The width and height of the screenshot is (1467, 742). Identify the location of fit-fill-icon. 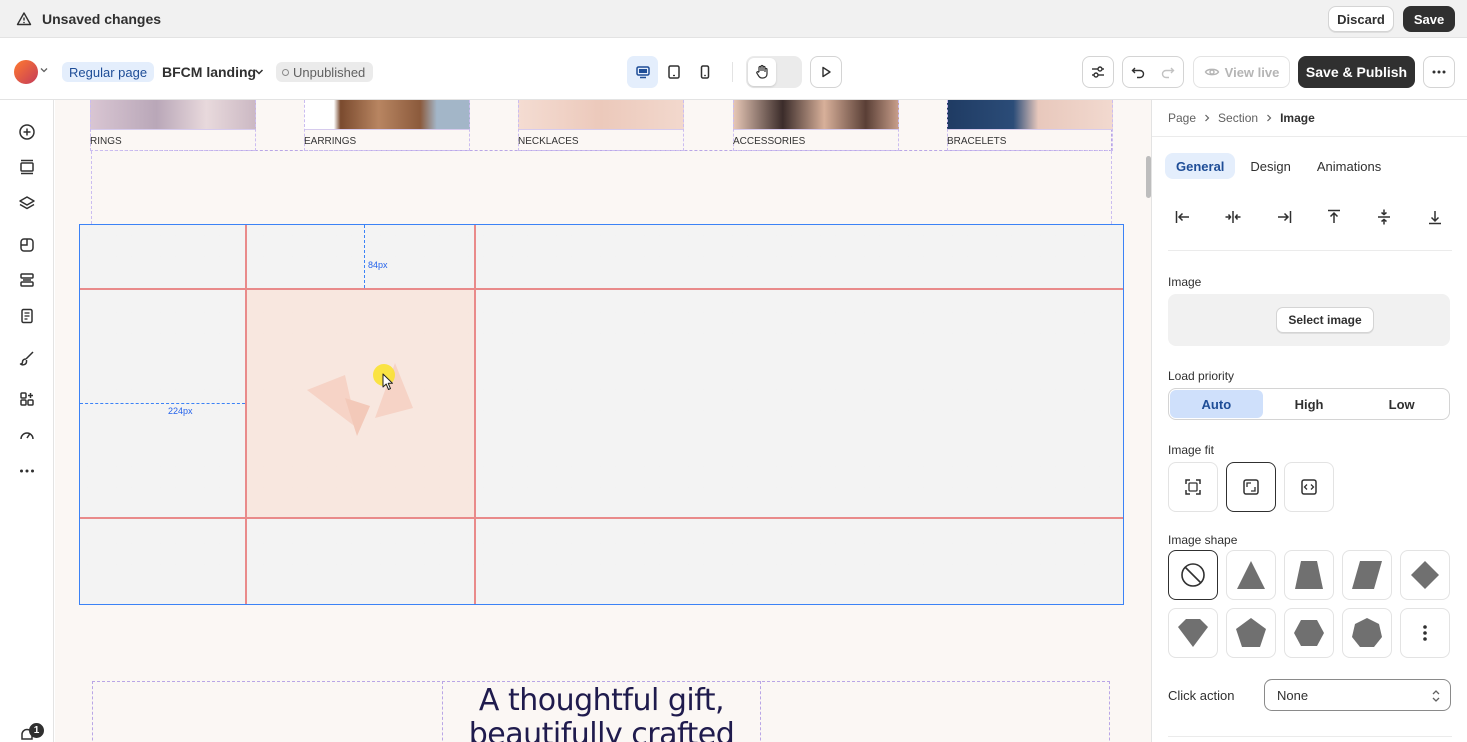
(1309, 487).